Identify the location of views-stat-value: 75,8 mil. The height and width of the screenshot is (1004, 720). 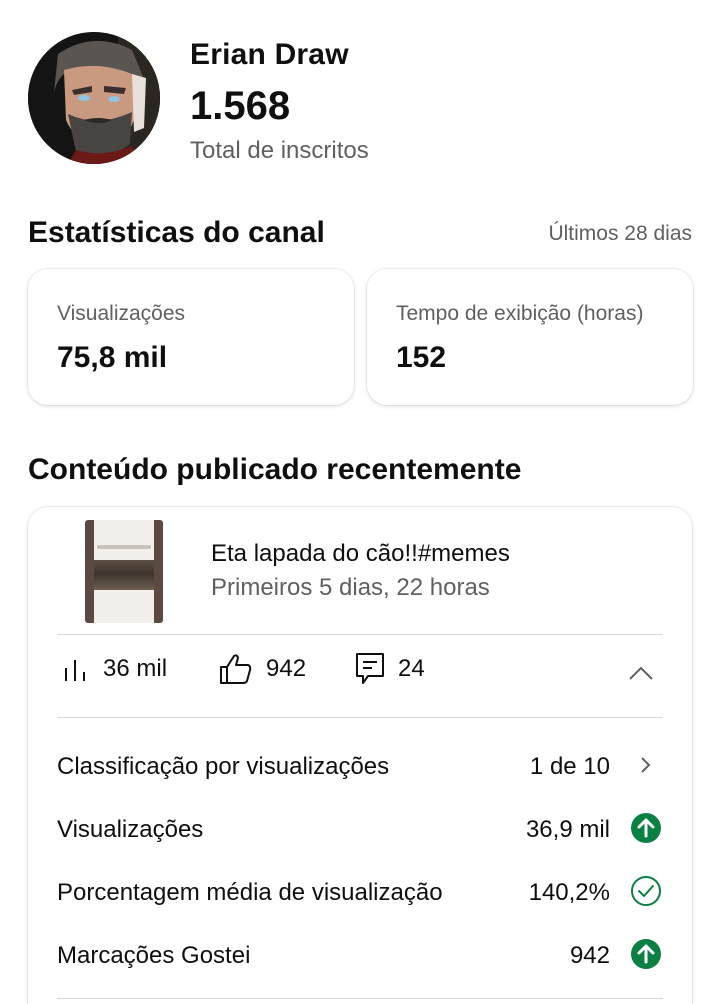
(112, 357).